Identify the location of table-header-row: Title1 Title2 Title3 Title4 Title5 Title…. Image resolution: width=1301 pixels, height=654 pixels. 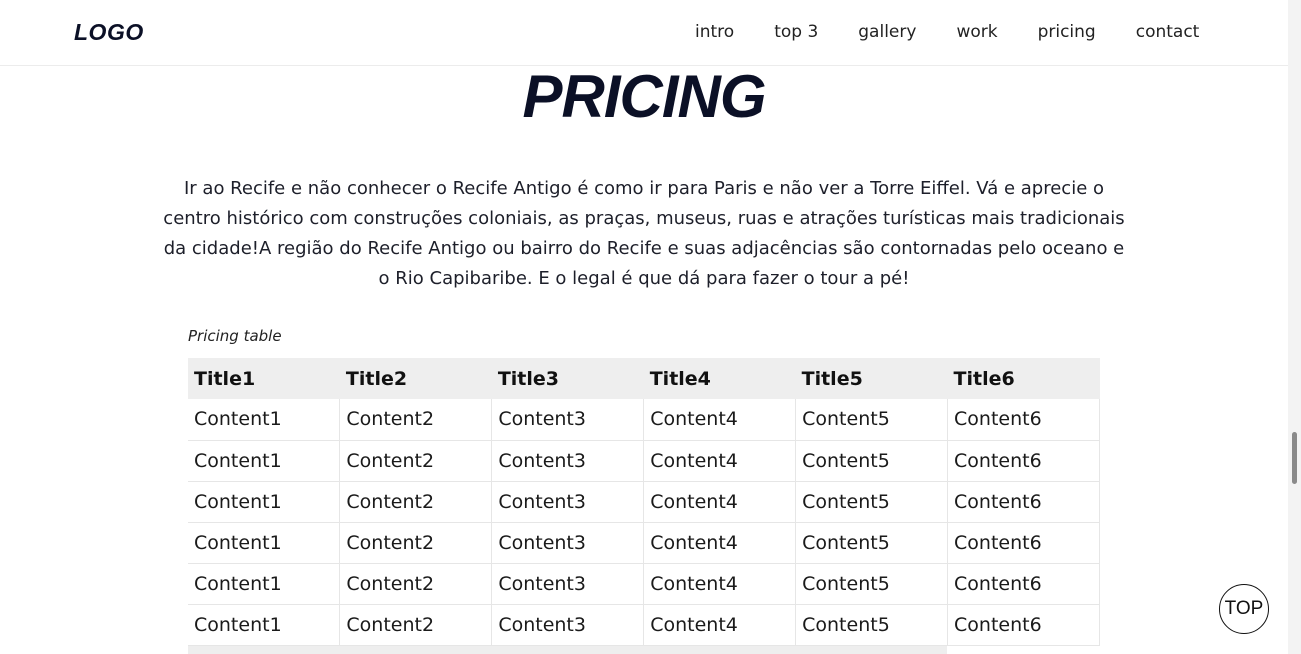
(644, 378).